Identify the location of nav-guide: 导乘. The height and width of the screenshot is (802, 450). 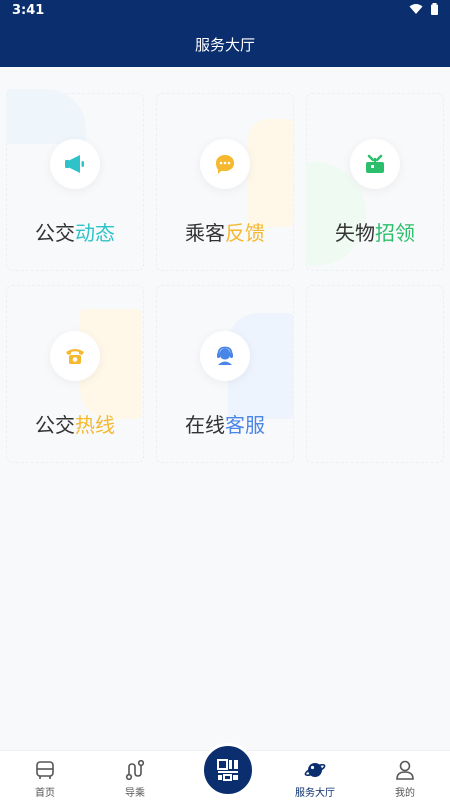
(135, 779).